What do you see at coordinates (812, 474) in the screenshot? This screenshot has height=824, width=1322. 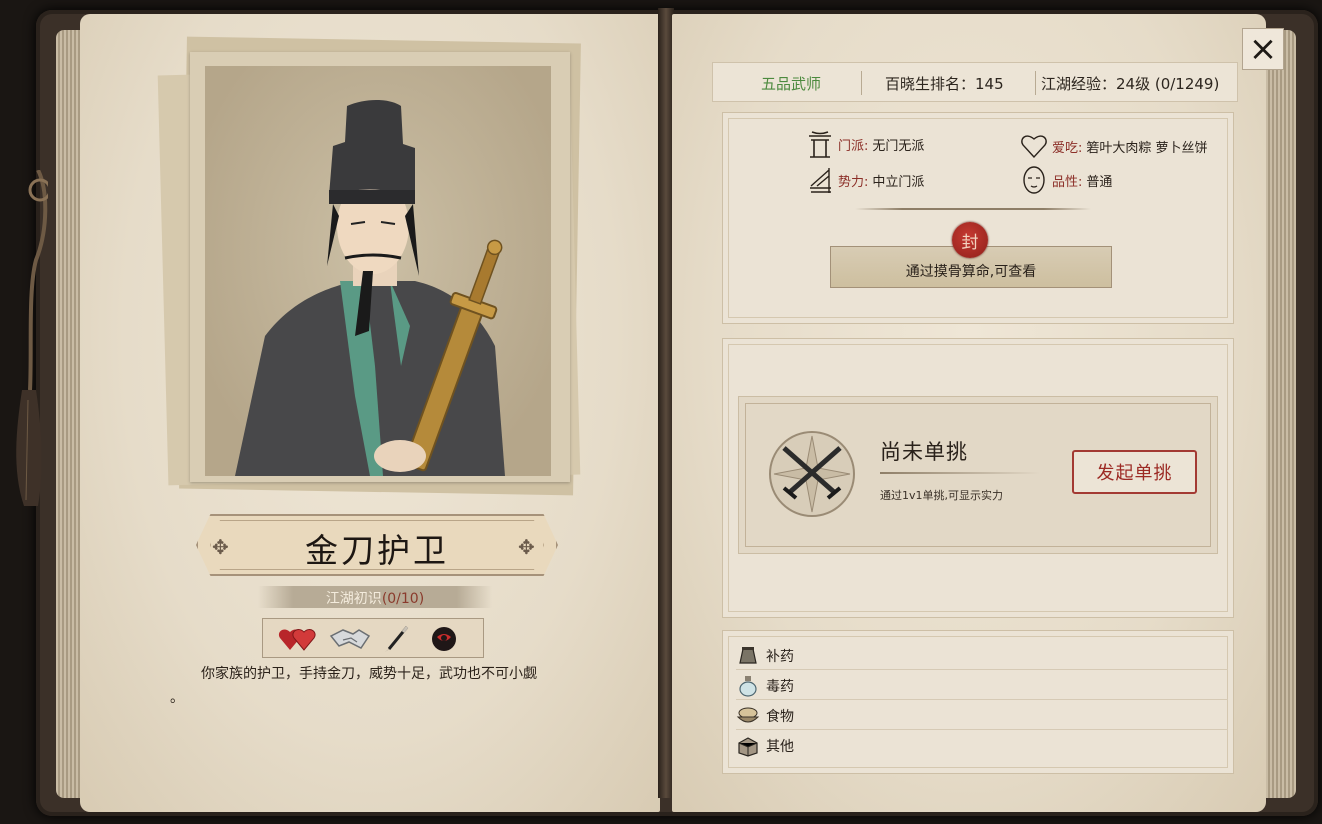 I see `crossed-swords-icon` at bounding box center [812, 474].